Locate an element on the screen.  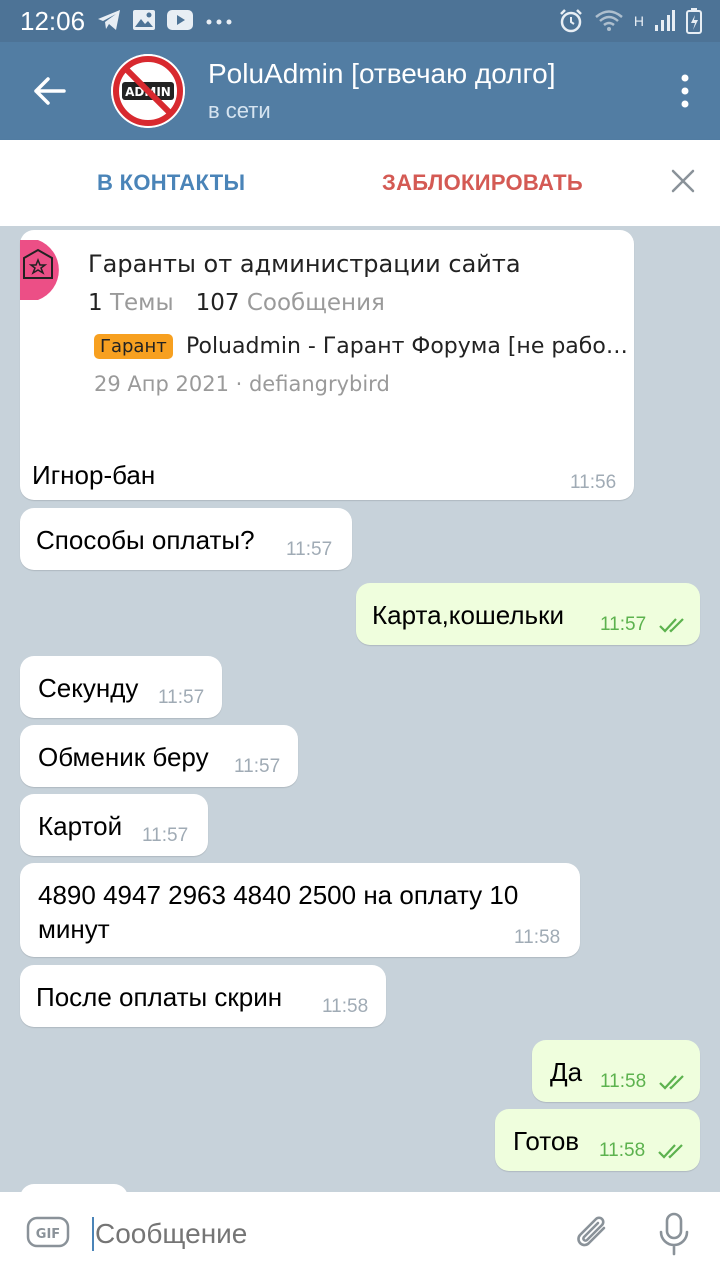
microphone-icon is located at coordinates (674, 1234).